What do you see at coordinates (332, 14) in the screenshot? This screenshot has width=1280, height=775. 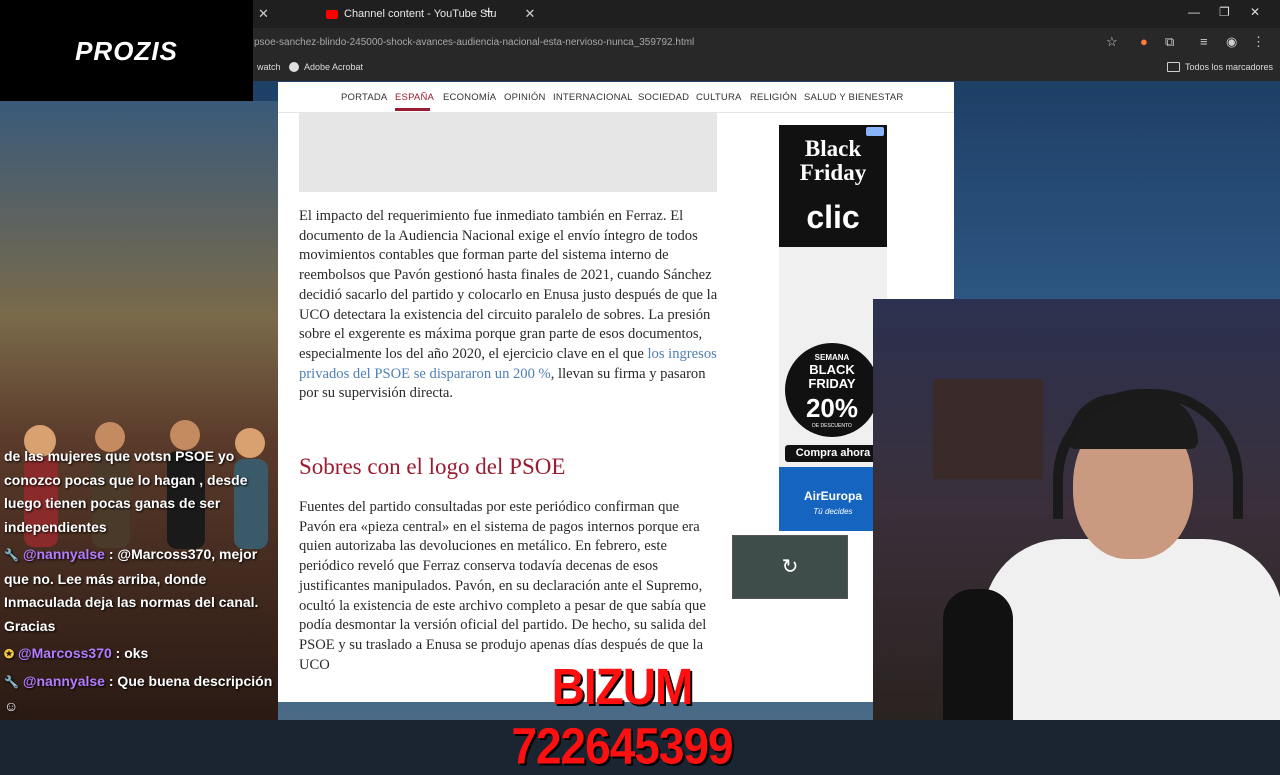 I see `youtube-icon` at bounding box center [332, 14].